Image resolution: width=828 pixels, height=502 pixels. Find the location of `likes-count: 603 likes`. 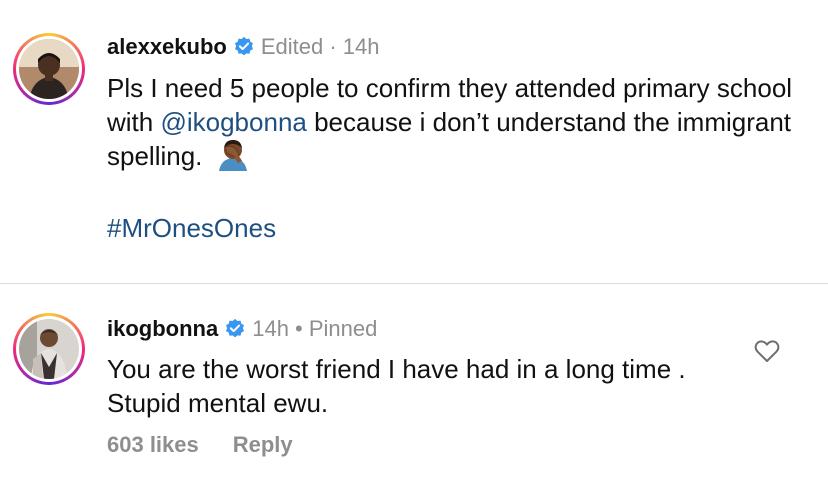

likes-count: 603 likes is located at coordinates (153, 445).